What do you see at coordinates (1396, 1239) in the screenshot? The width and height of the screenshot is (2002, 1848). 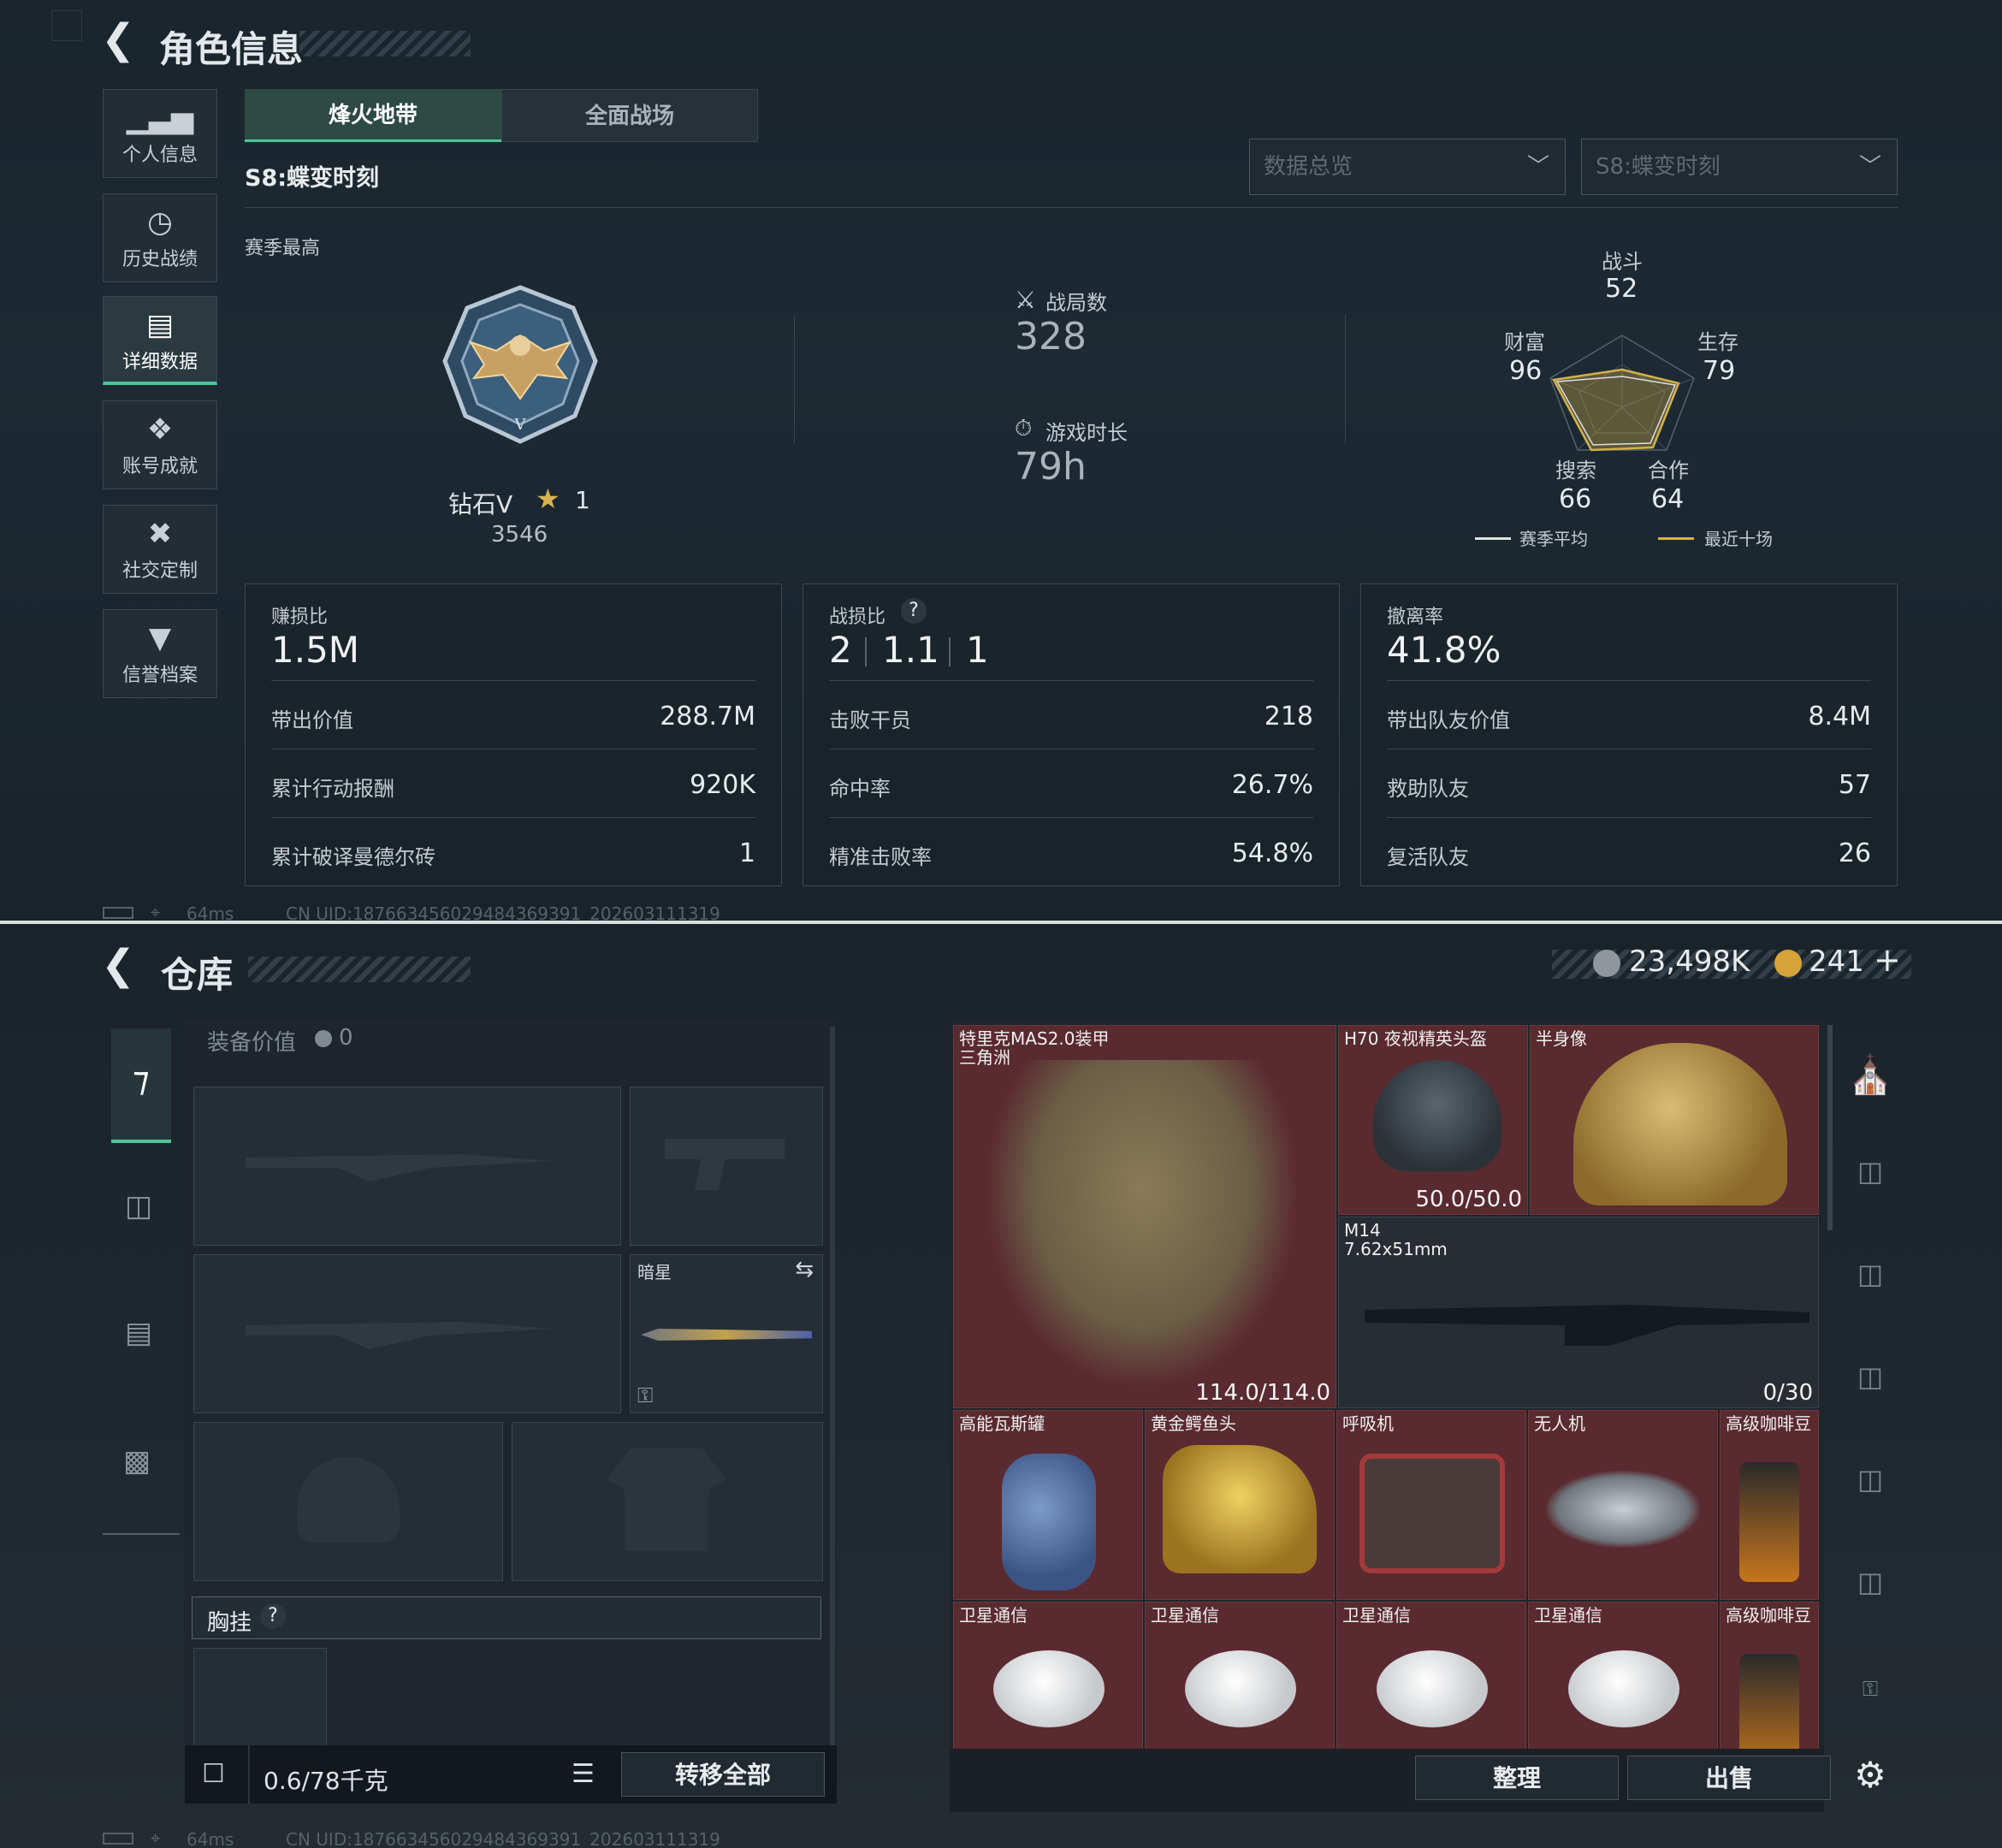 I see `item-label: M14 7.62x51mm` at bounding box center [1396, 1239].